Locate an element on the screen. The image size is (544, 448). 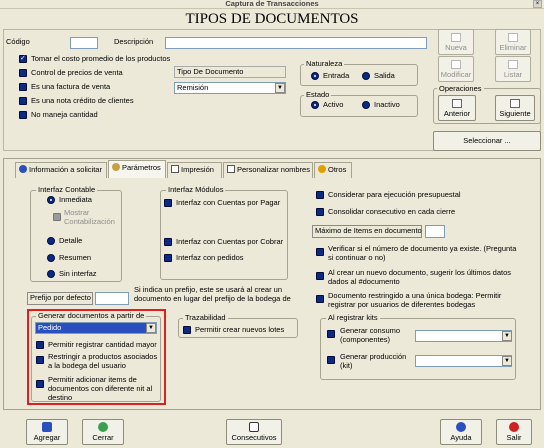
consumo-checkbox is located at coordinates (331, 334).